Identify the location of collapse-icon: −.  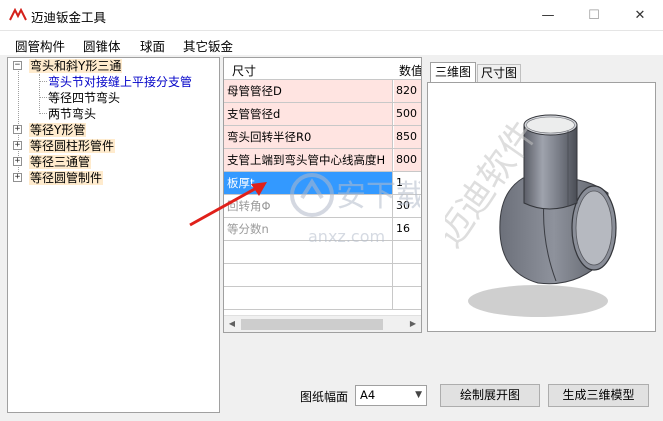
(17, 65).